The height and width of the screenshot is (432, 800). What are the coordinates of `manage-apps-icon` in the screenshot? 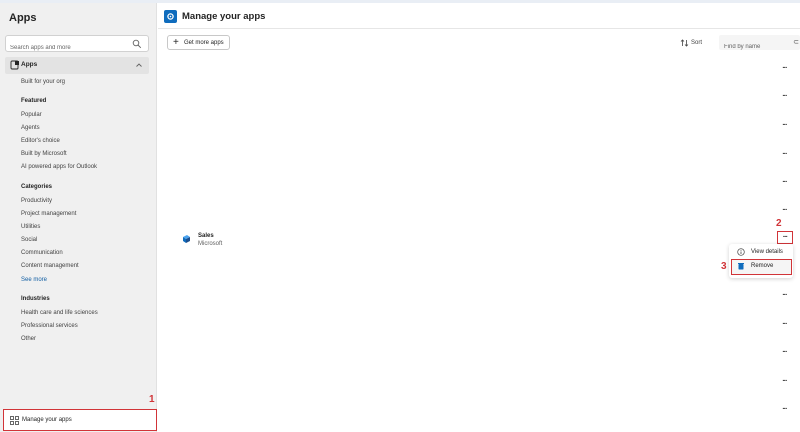 It's located at (14, 420).